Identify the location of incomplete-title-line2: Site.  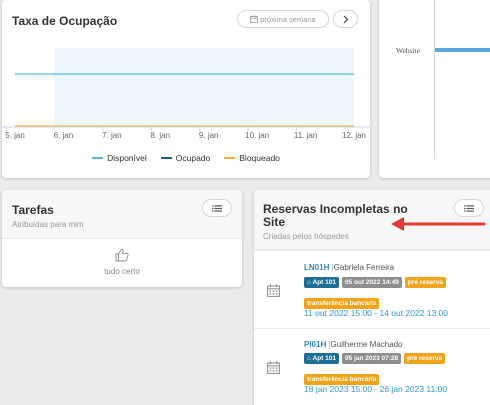
(274, 222).